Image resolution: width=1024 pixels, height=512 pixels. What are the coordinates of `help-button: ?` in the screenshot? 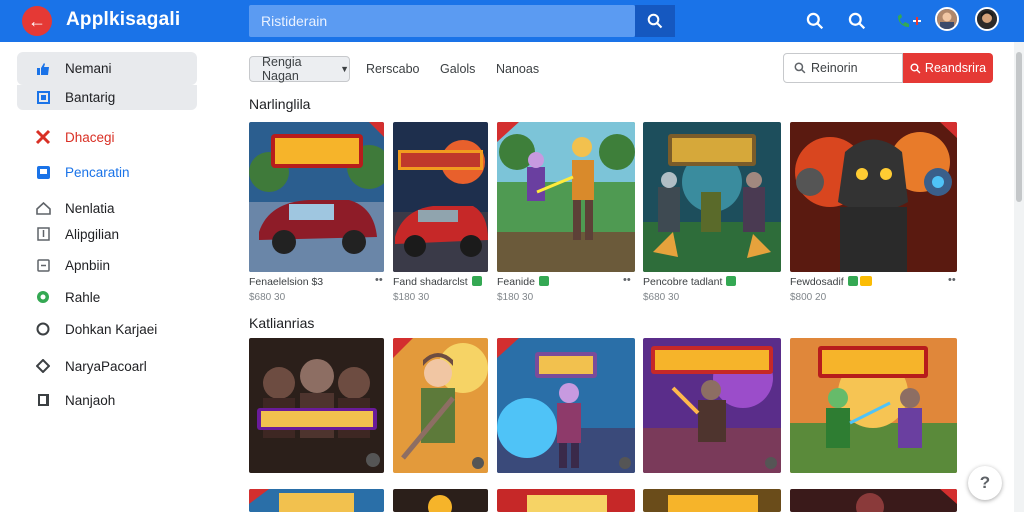 It's located at (985, 483).